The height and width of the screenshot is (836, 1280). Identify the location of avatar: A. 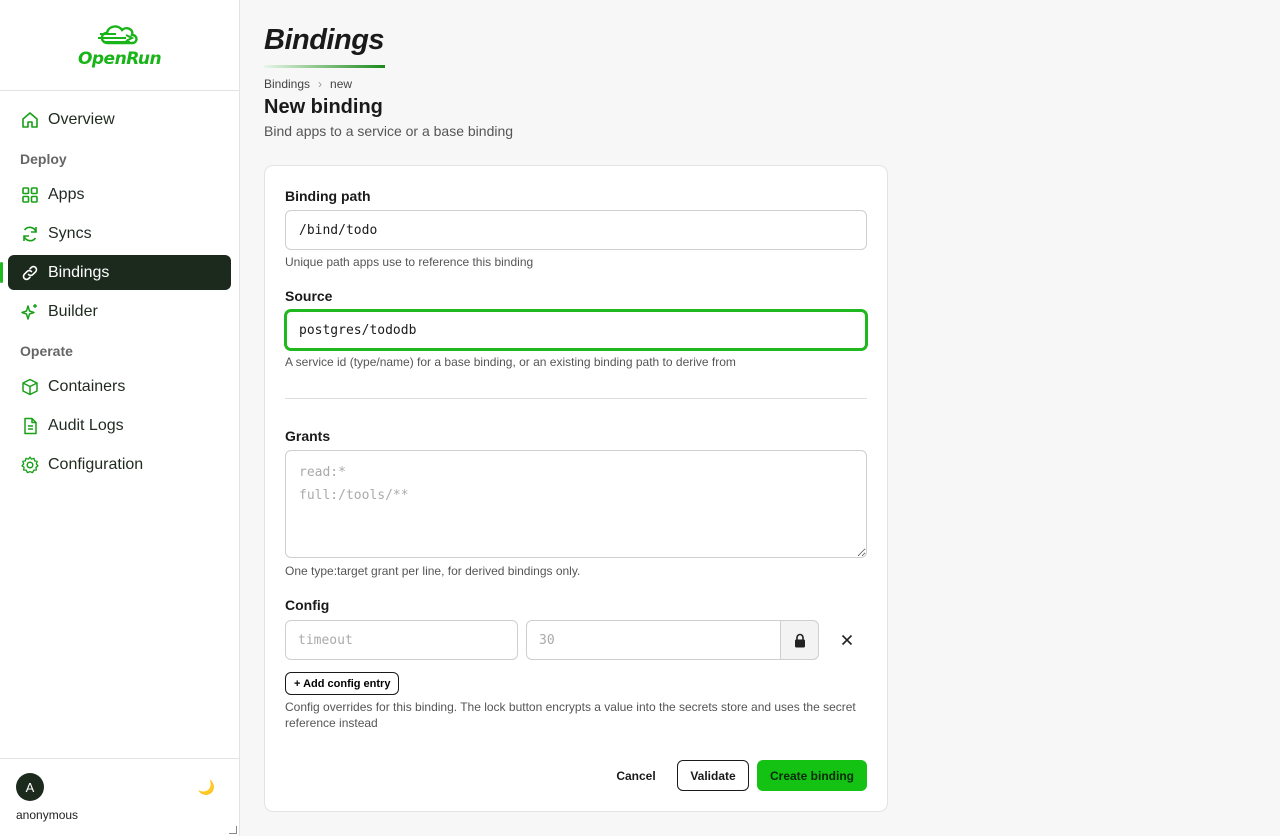
(30, 787).